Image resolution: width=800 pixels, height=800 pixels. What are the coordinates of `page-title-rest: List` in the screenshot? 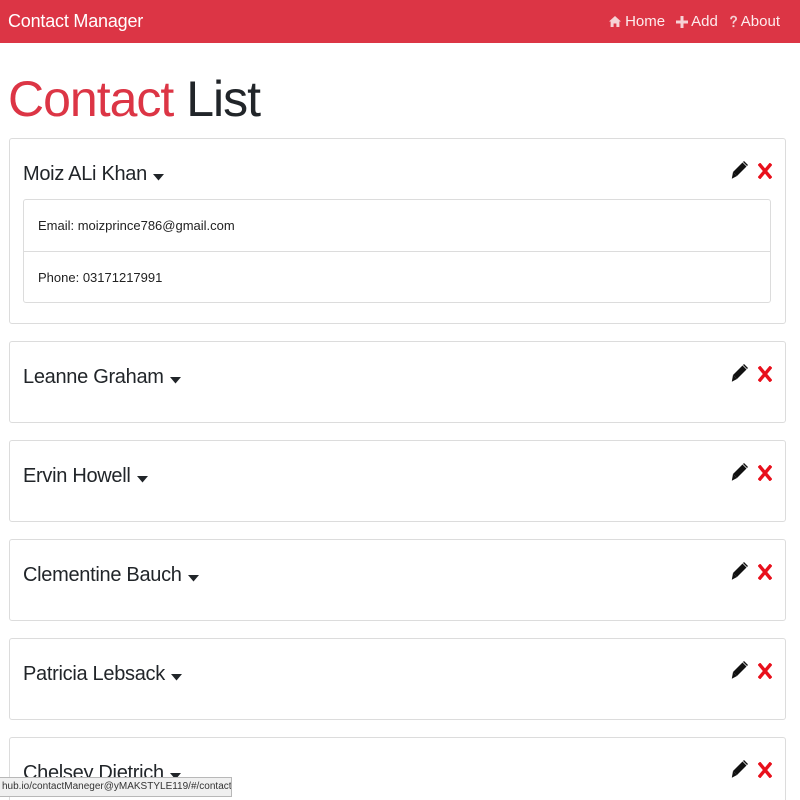 It's located at (217, 99).